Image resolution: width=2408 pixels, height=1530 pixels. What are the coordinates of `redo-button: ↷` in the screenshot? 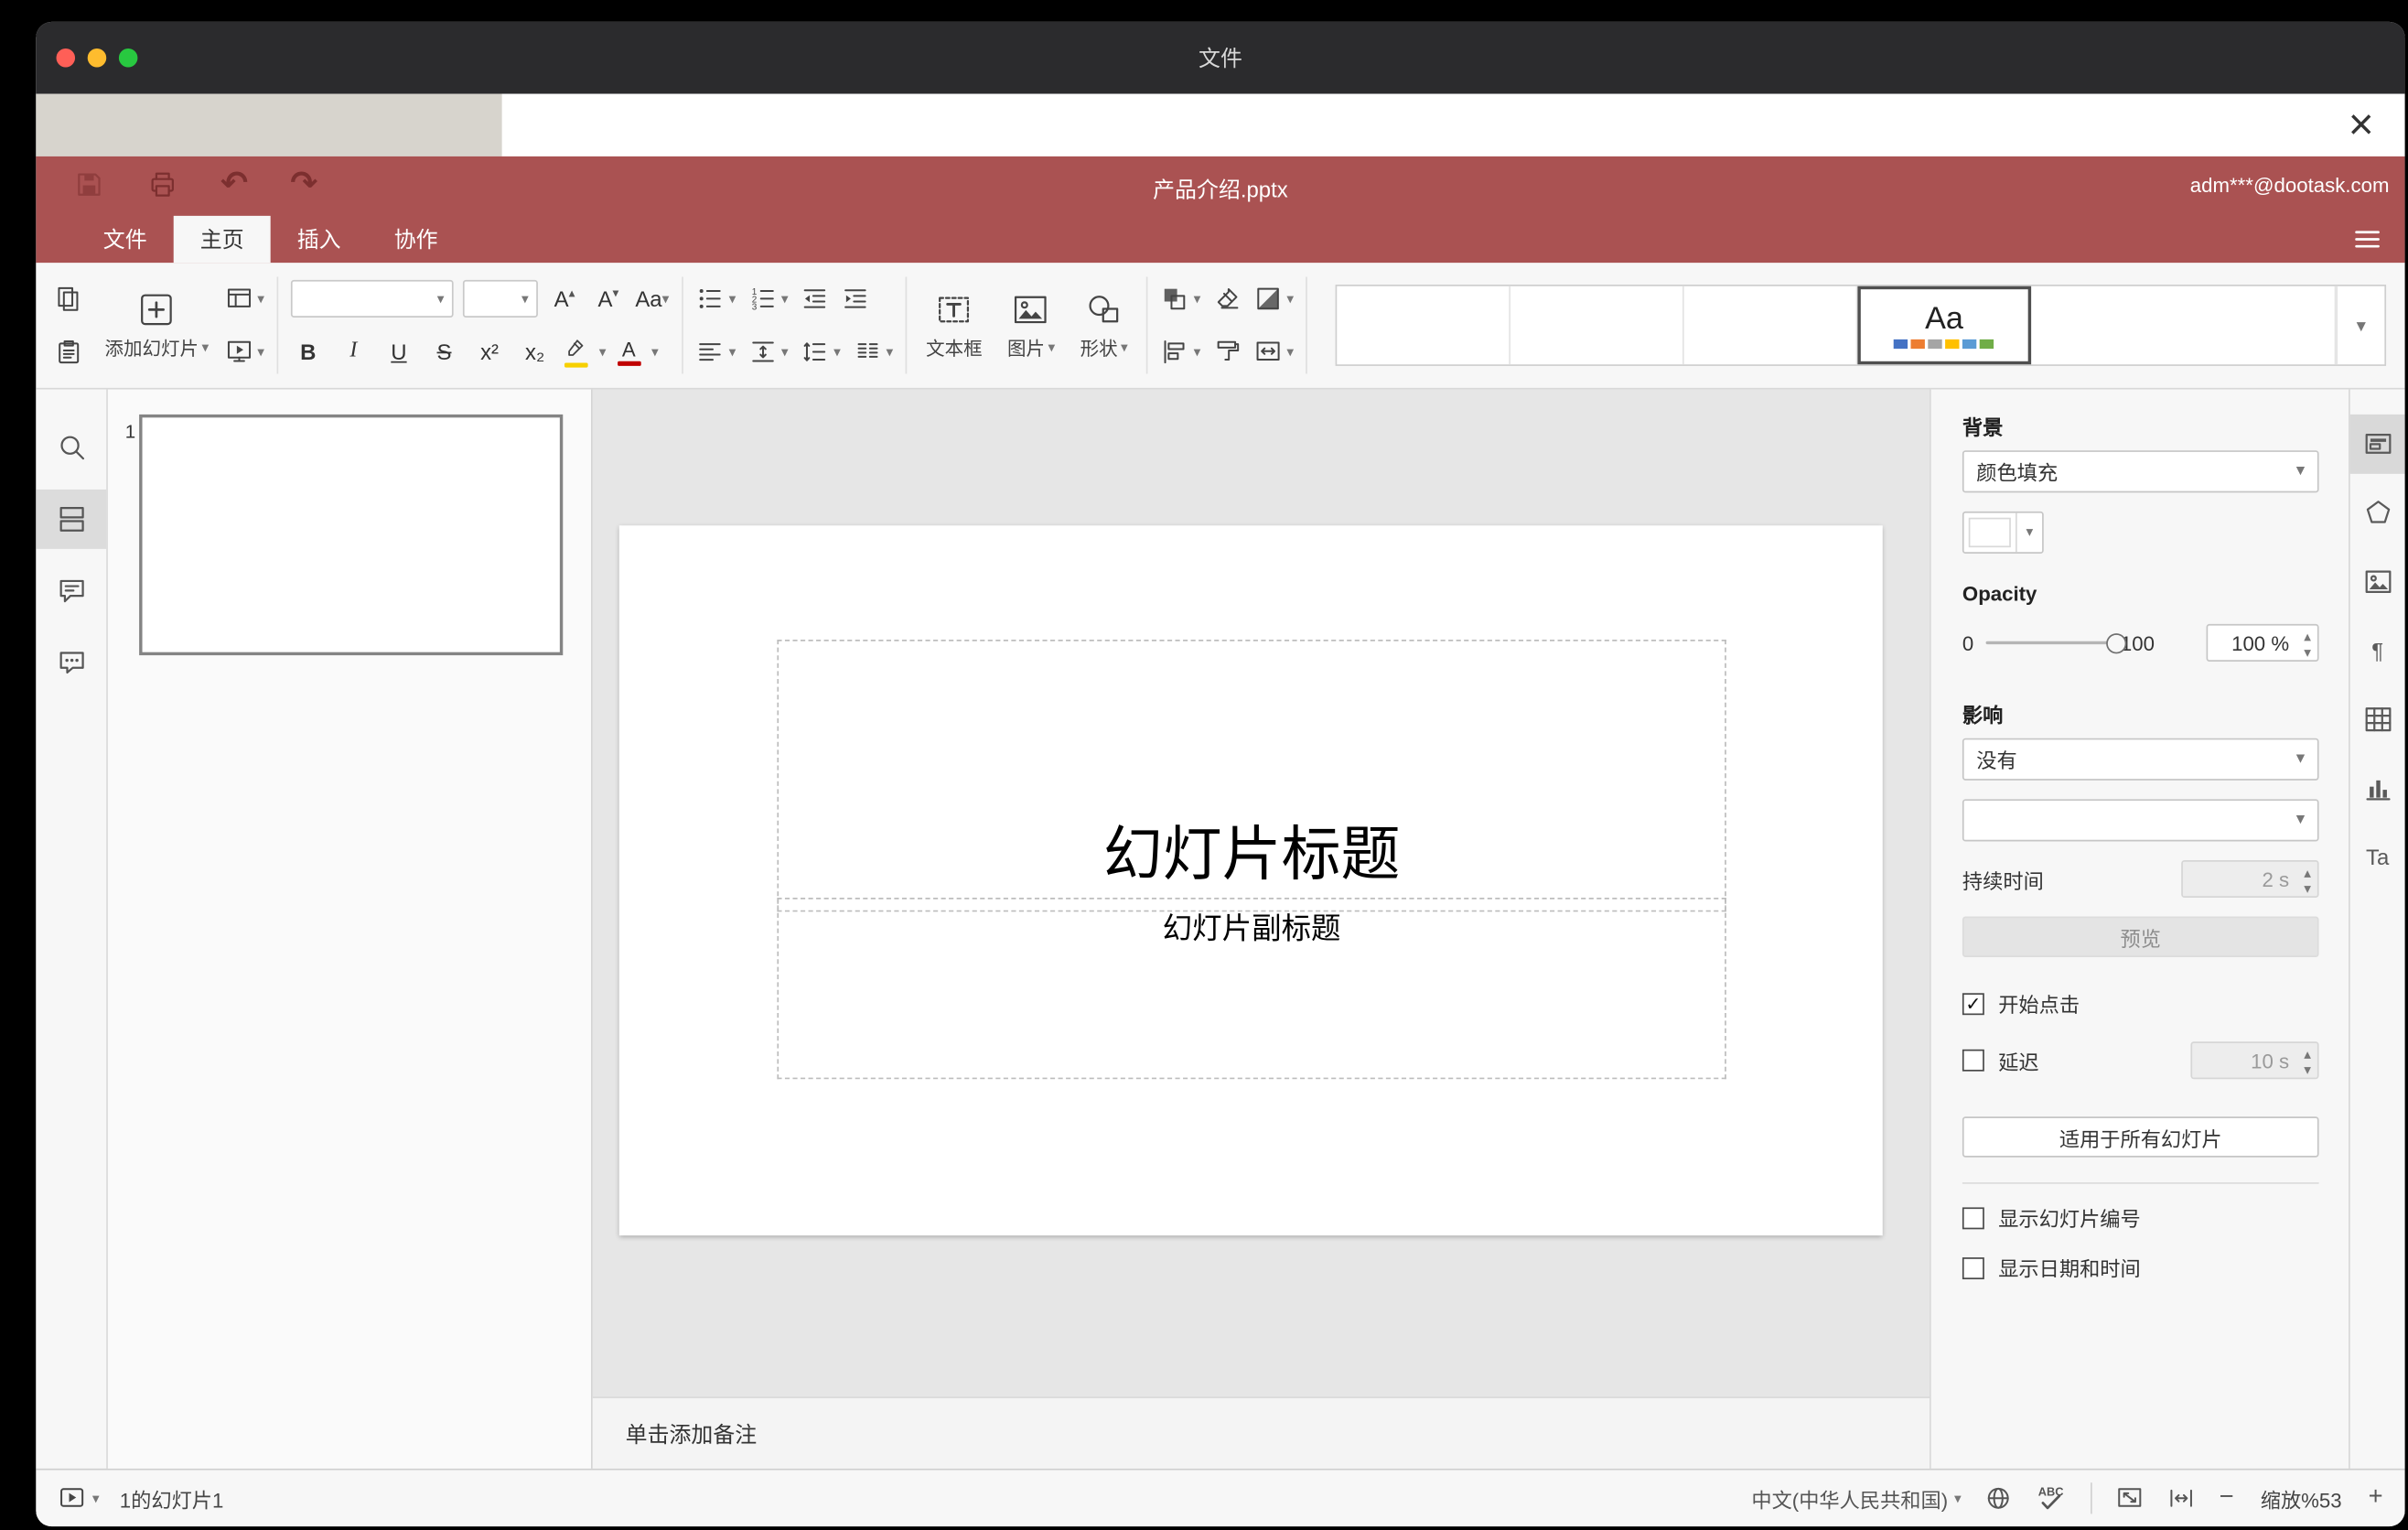 It's located at (303, 184).